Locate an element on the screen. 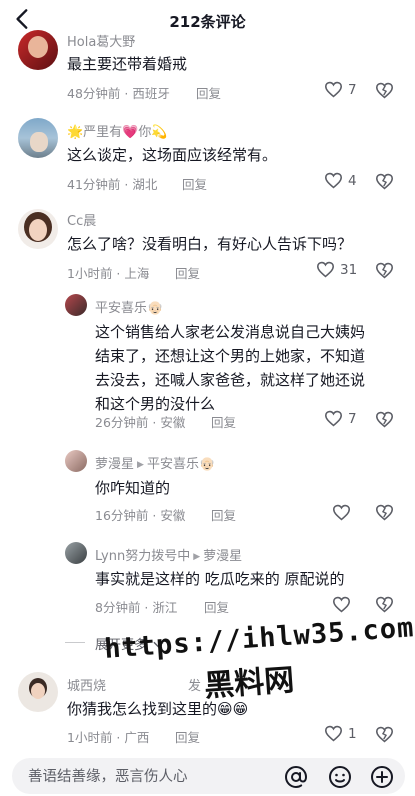 The height and width of the screenshot is (796, 415). like-button: 4 is located at coordinates (340, 180).